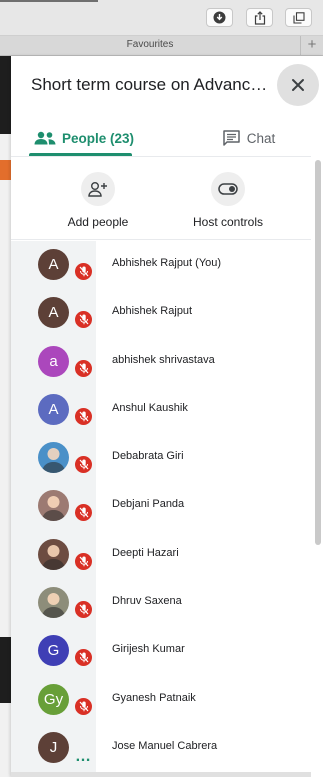 The height and width of the screenshot is (777, 323). I want to click on avatar: G, so click(53, 651).